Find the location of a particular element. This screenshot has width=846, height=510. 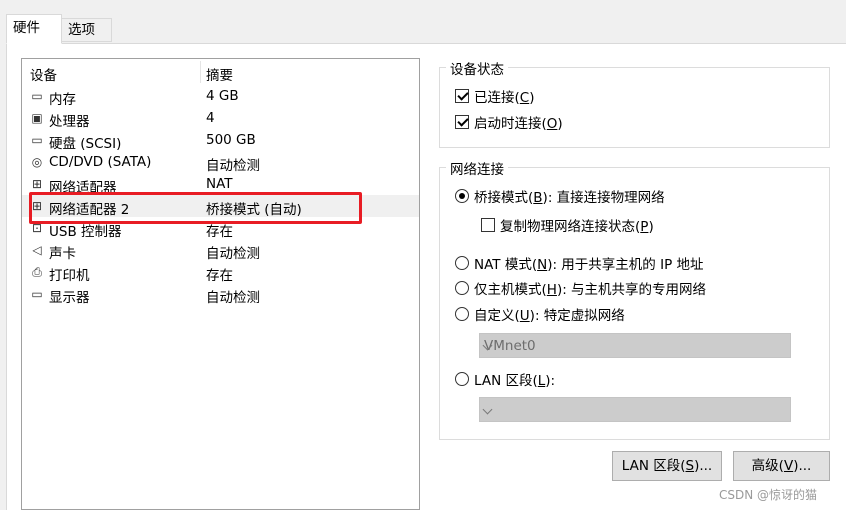

device-row-usb-controller: ⊡ USB 控制器 存在 is located at coordinates (220, 228).